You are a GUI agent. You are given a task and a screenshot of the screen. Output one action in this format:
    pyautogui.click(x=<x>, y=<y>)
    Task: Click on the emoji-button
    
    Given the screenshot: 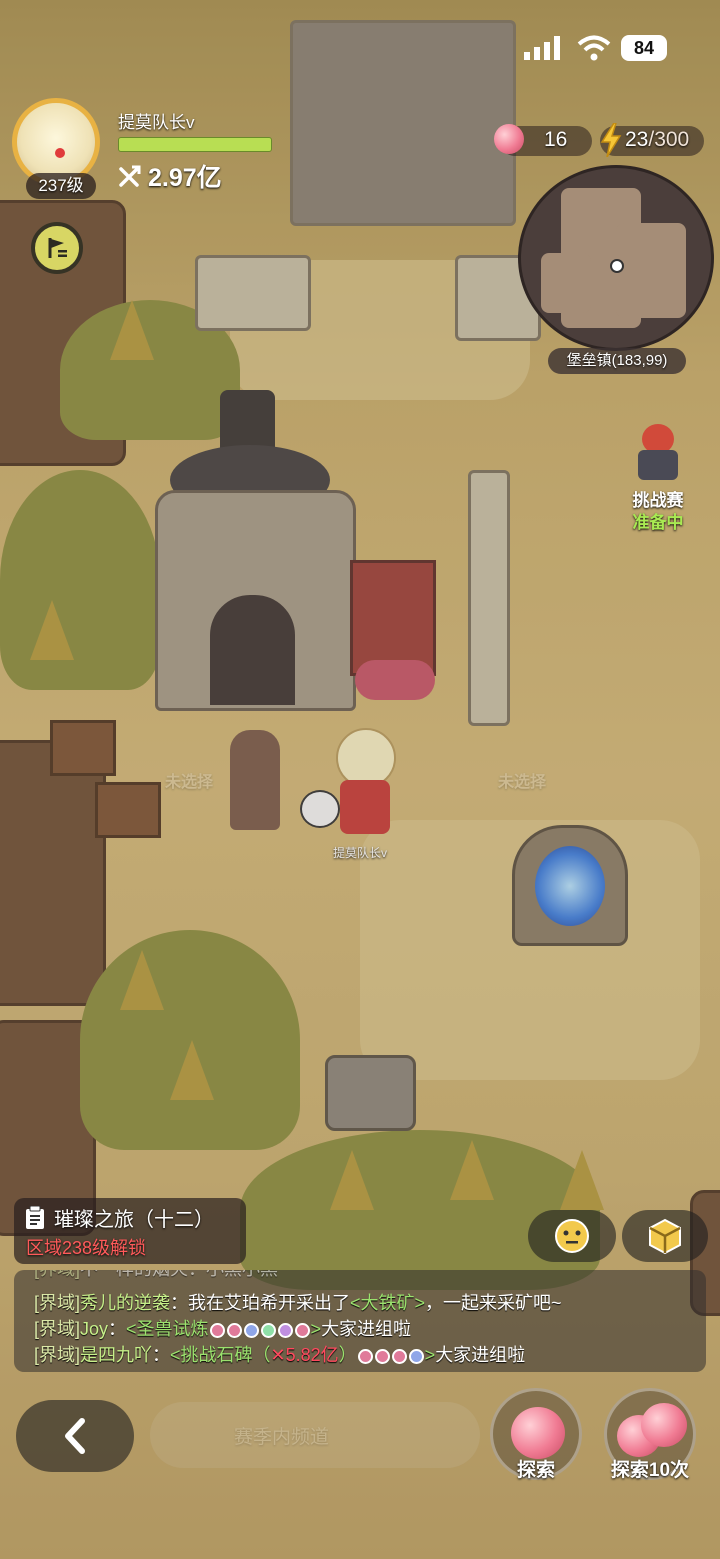 What is the action you would take?
    pyautogui.click(x=572, y=1236)
    